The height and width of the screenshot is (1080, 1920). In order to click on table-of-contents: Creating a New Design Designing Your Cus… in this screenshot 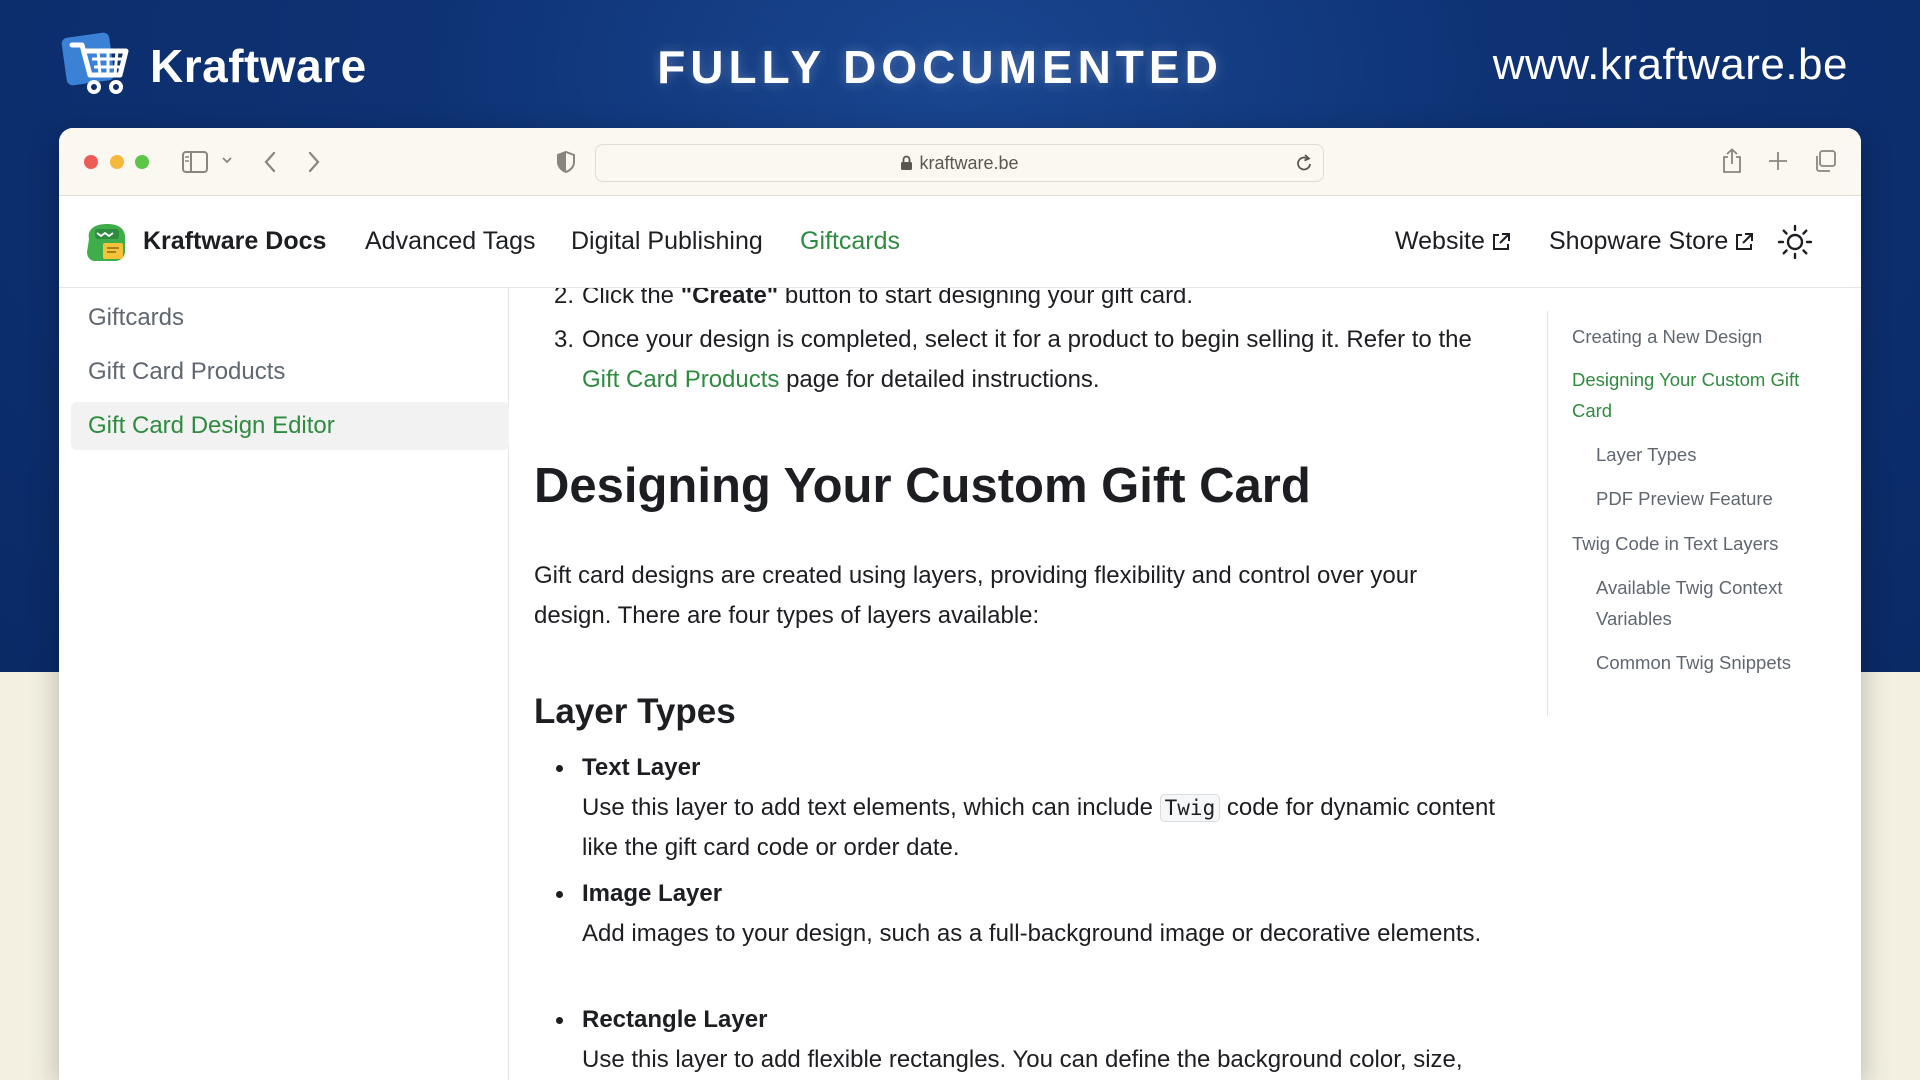, I will do `click(1697, 513)`.